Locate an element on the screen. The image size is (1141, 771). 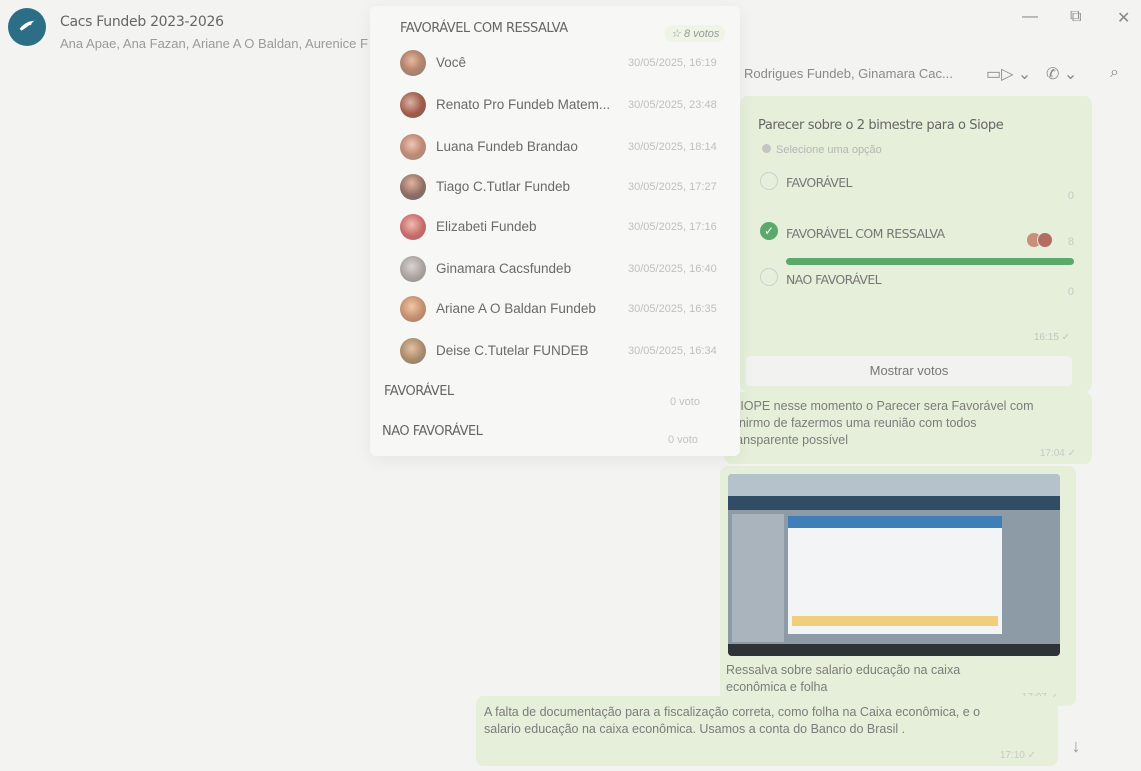
votes-count-badge: ☆ 8 votos is located at coordinates (695, 33).